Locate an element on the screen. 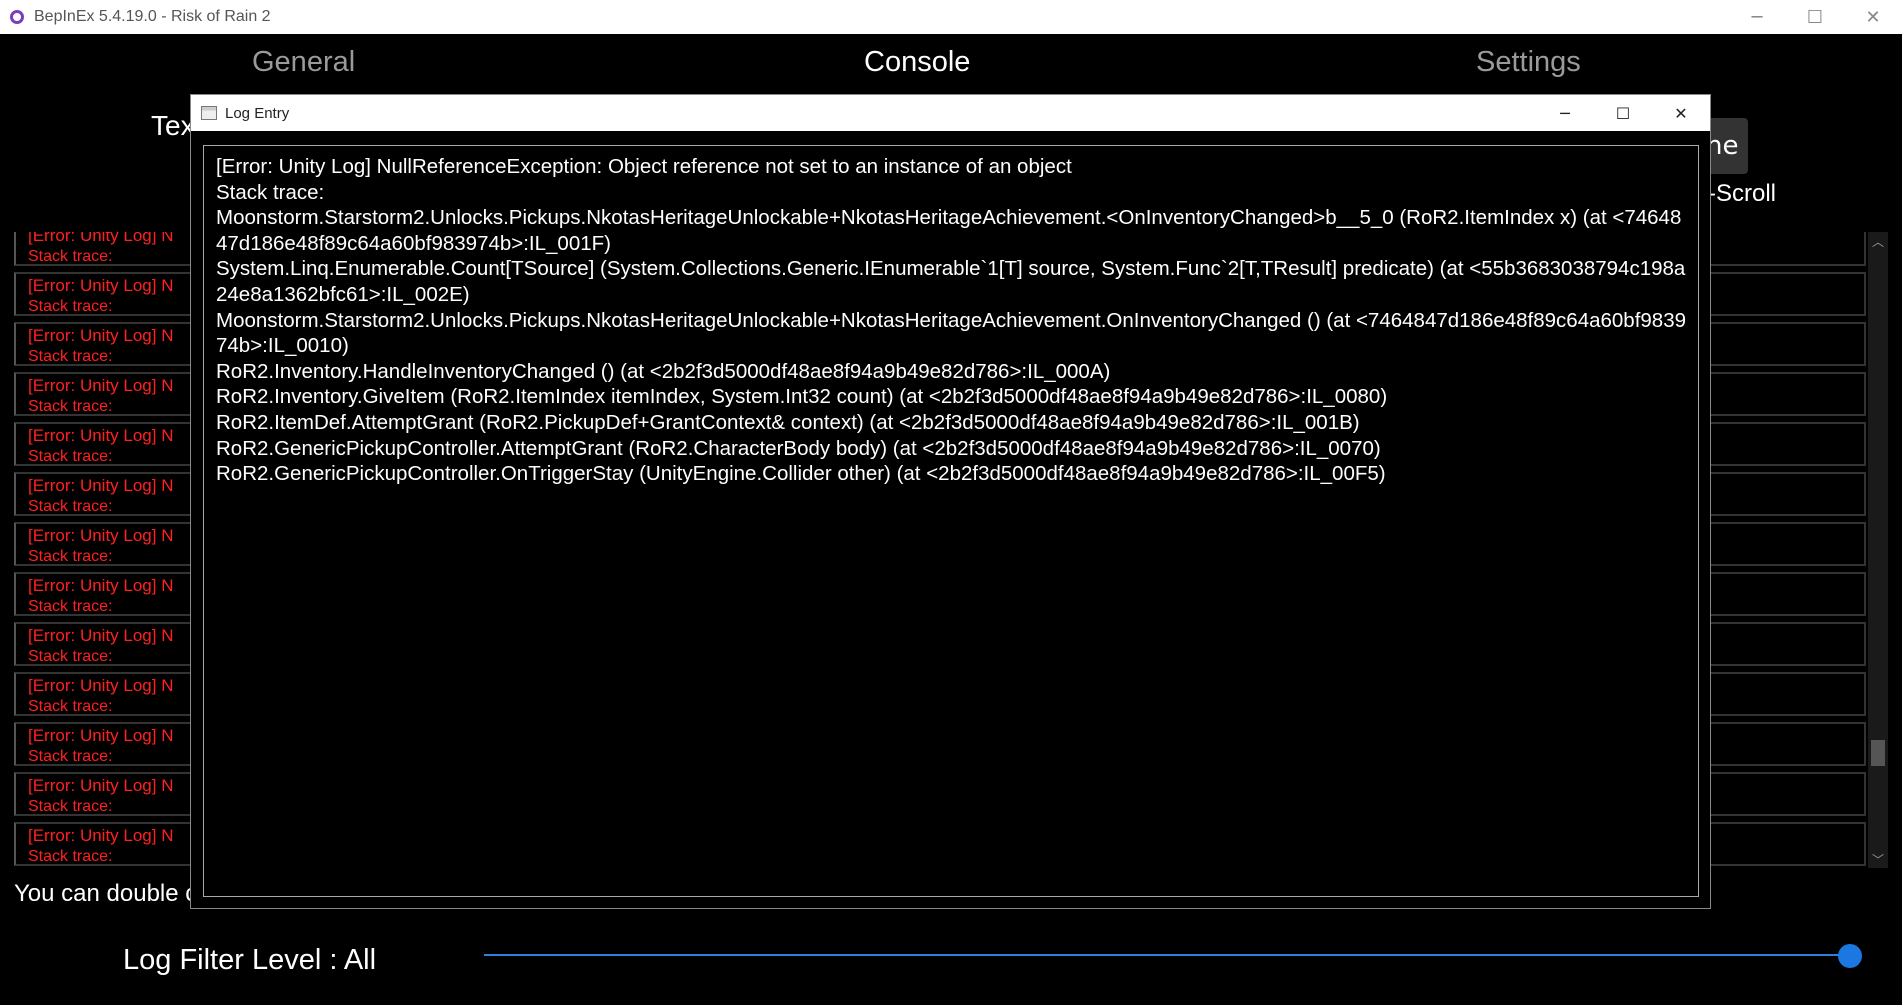 This screenshot has height=1005, width=1902. dialog-maximize-button: ☐ is located at coordinates (1623, 113).